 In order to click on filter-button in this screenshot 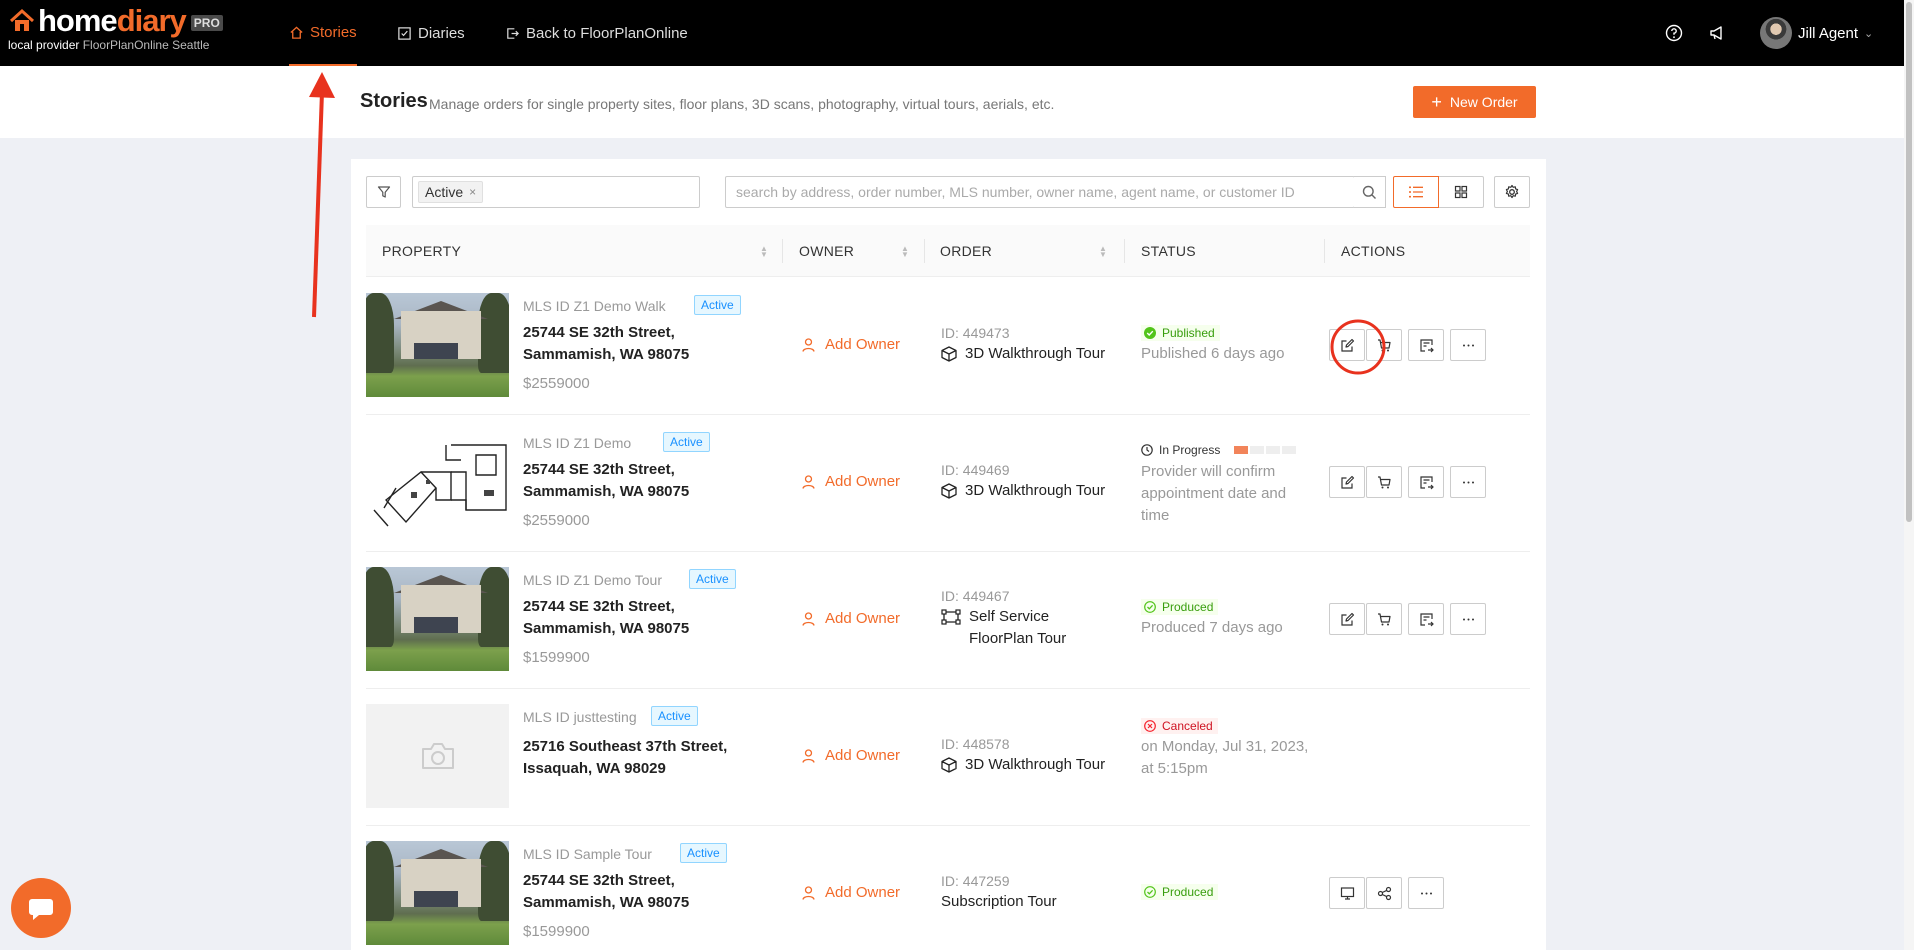, I will do `click(383, 192)`.